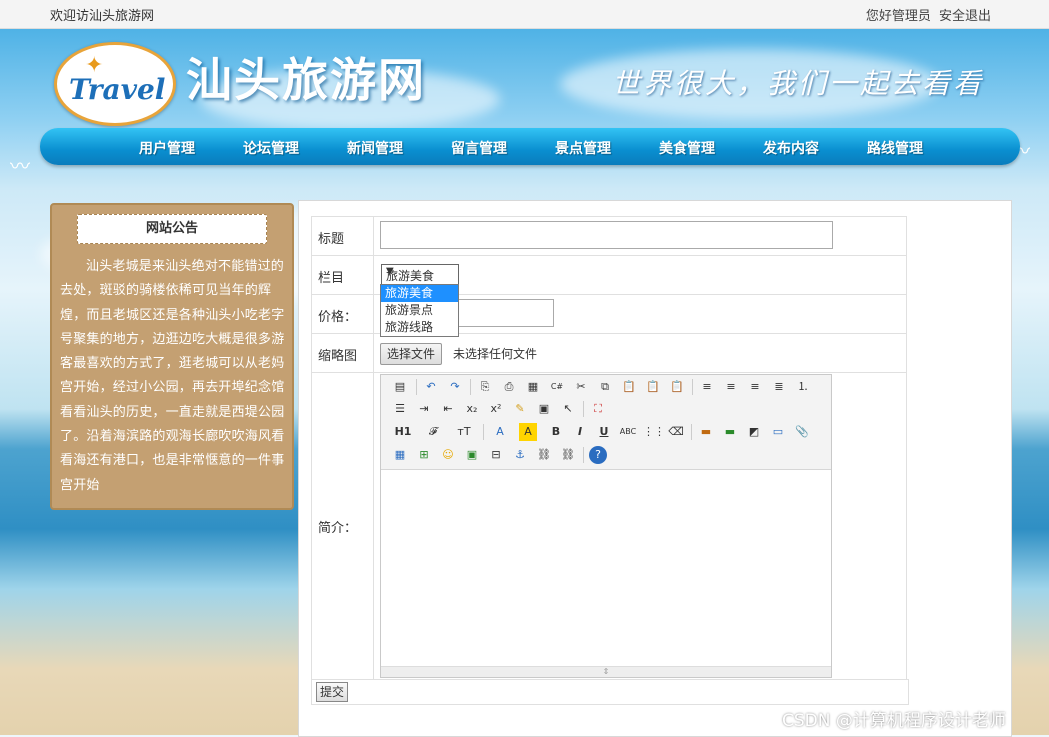  Describe the element at coordinates (400, 387) in the screenshot. I see `source-icon: ▤` at that location.